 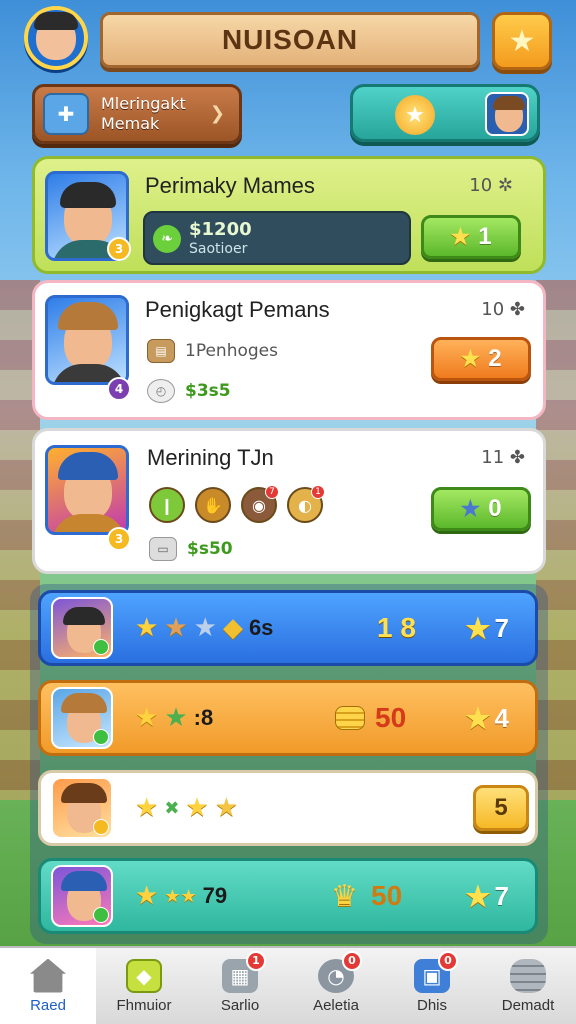 What do you see at coordinates (191, 549) in the screenshot?
I see `stat-line-2: ▭ $s50` at bounding box center [191, 549].